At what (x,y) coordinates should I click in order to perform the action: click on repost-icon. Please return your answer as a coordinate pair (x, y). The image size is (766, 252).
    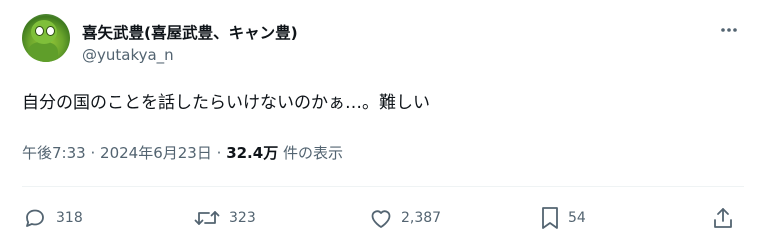
    Looking at the image, I should click on (207, 218).